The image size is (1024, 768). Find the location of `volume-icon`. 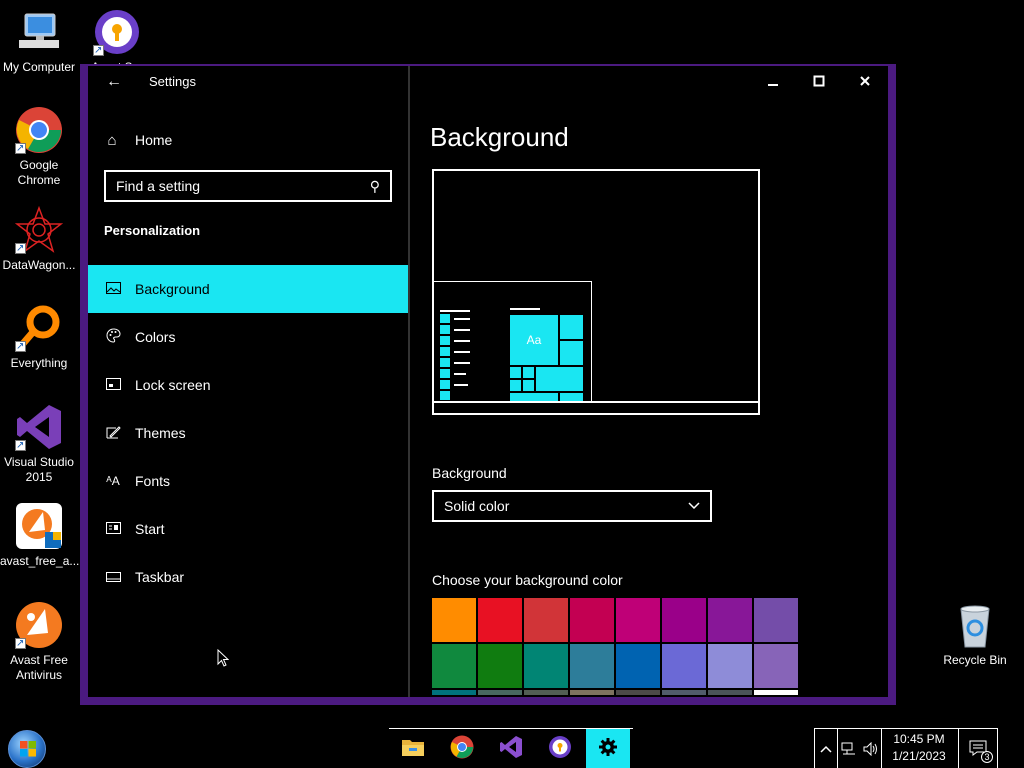

volume-icon is located at coordinates (871, 748).